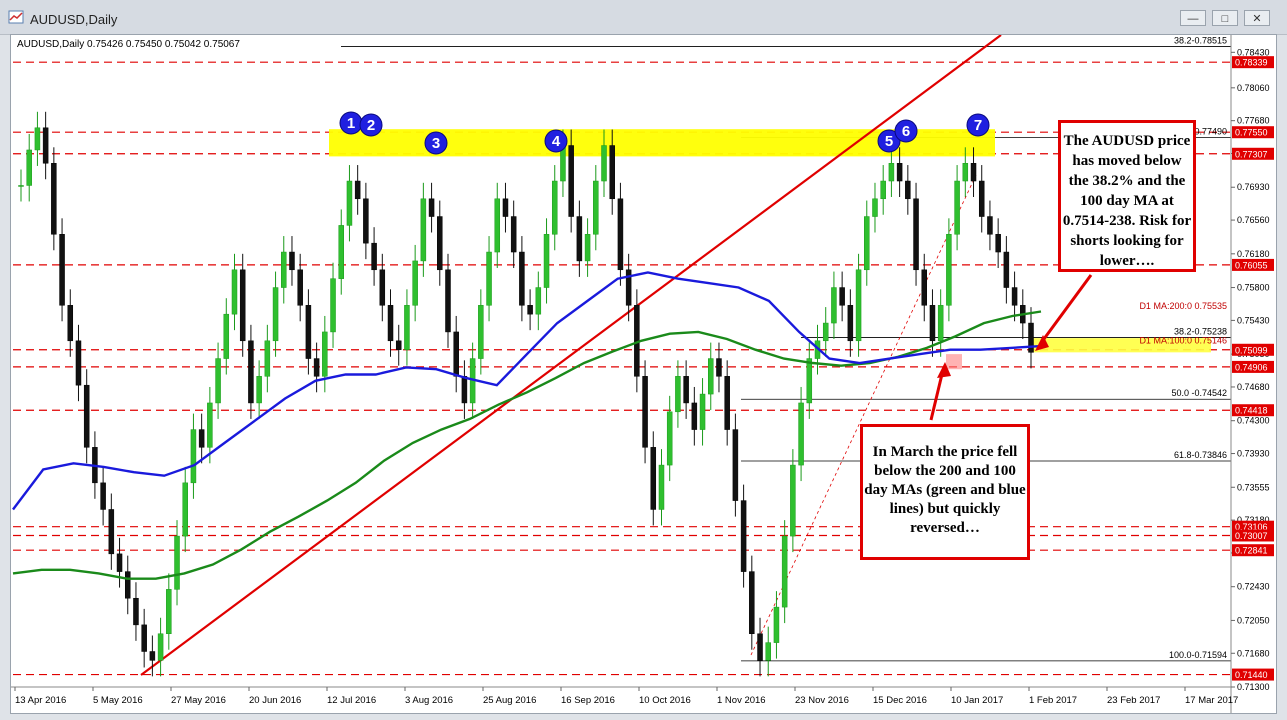  What do you see at coordinates (937, 395) in the screenshot?
I see `arrow-to-march-dip` at bounding box center [937, 395].